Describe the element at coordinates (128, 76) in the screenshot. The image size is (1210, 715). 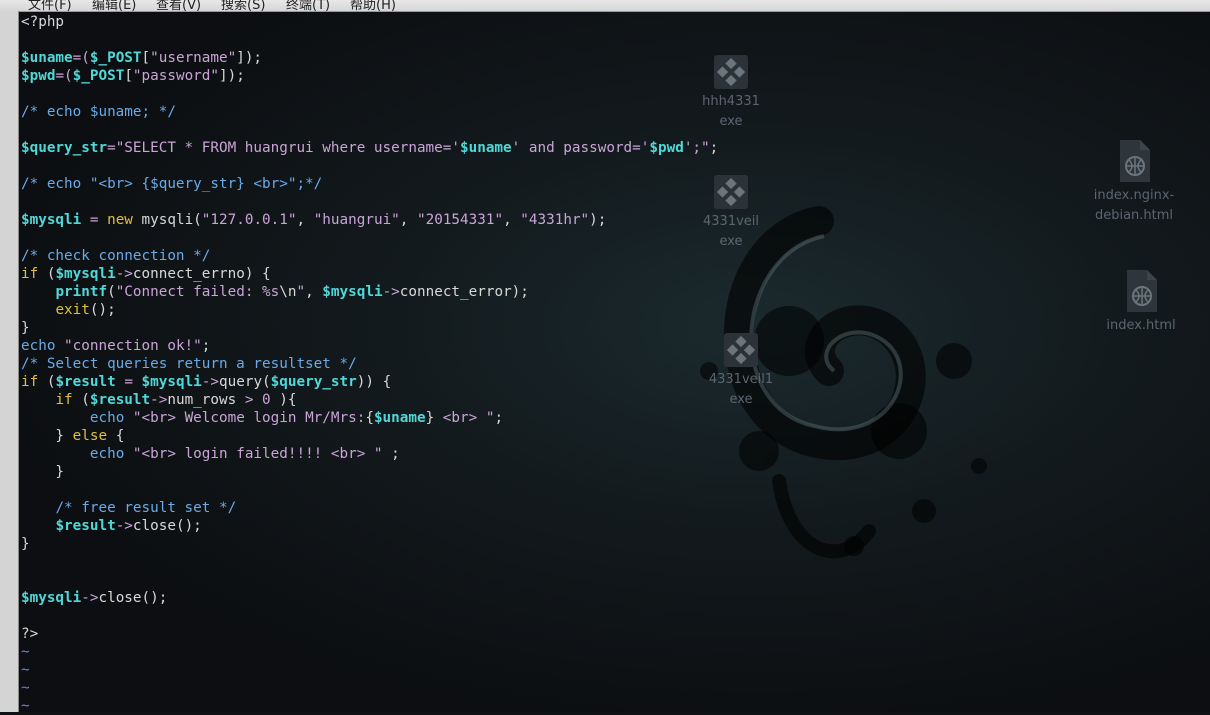
I see `code-token: [` at that location.